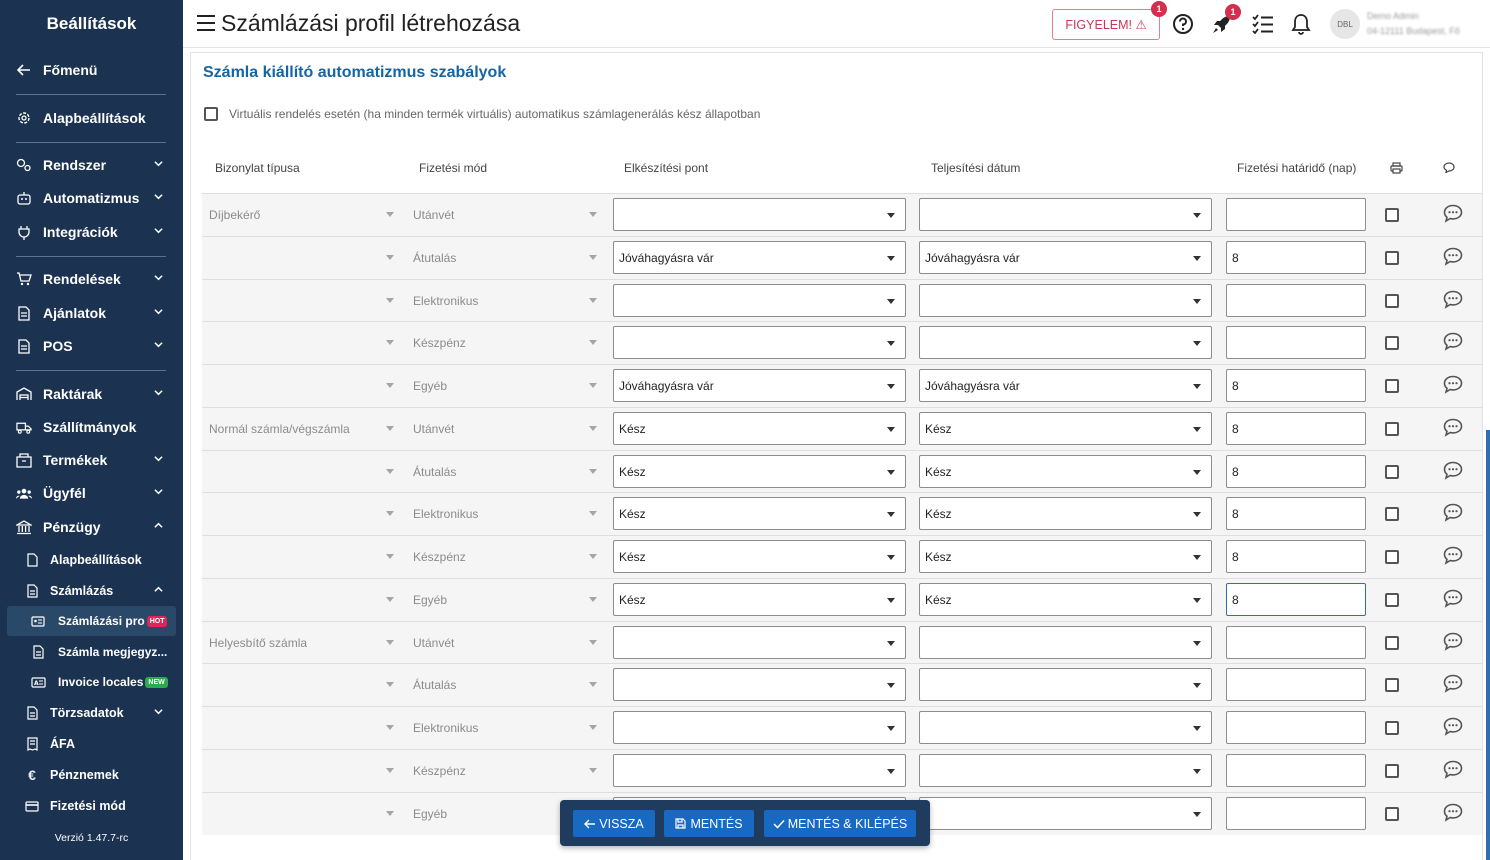 The image size is (1490, 860). What do you see at coordinates (1301, 24) in the screenshot?
I see `bell-icon` at bounding box center [1301, 24].